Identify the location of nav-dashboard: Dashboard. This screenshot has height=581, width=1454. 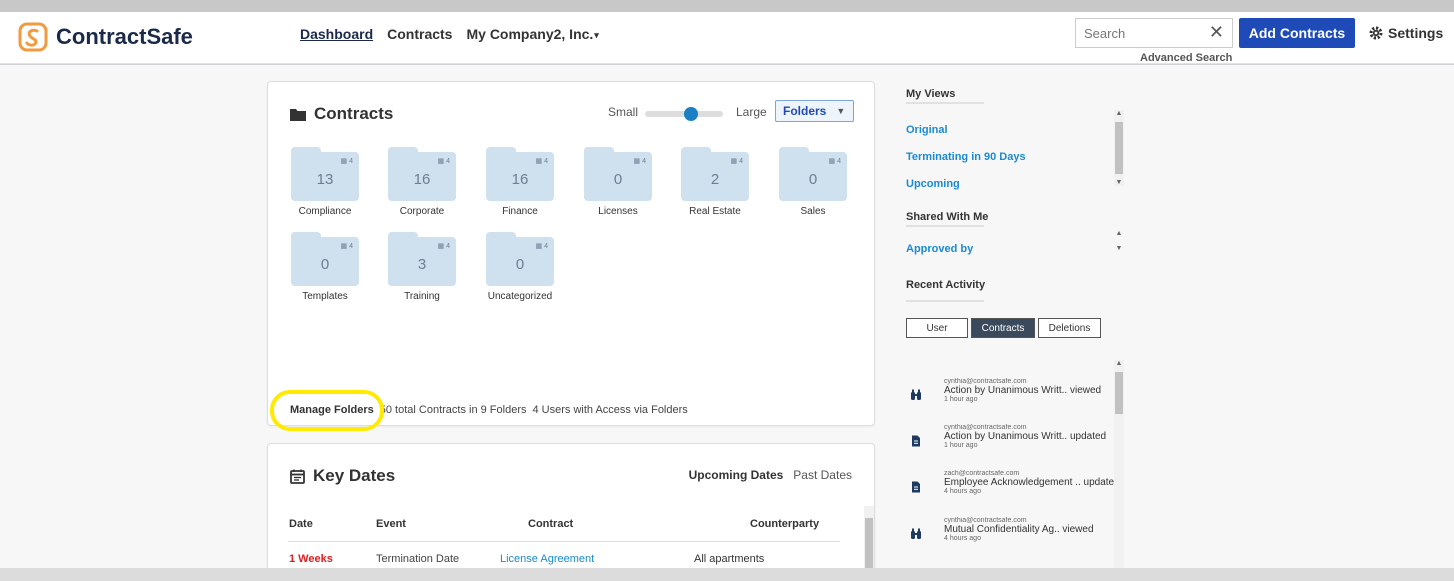
(336, 34).